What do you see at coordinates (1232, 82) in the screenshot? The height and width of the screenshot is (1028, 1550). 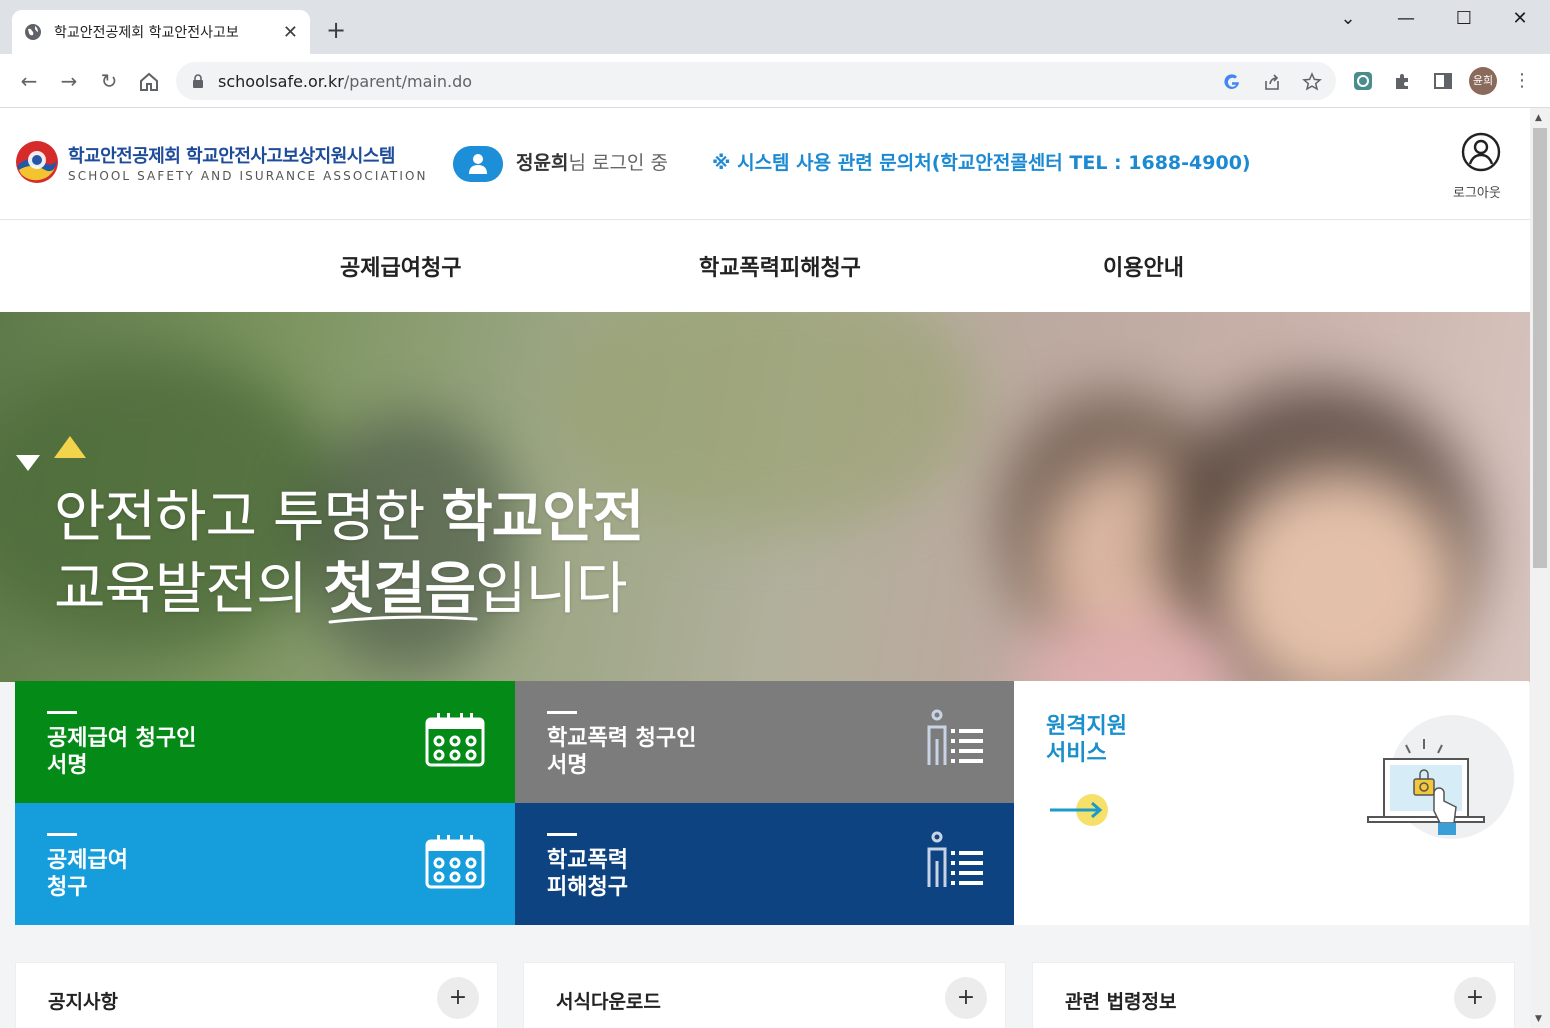 I see `google-icon` at bounding box center [1232, 82].